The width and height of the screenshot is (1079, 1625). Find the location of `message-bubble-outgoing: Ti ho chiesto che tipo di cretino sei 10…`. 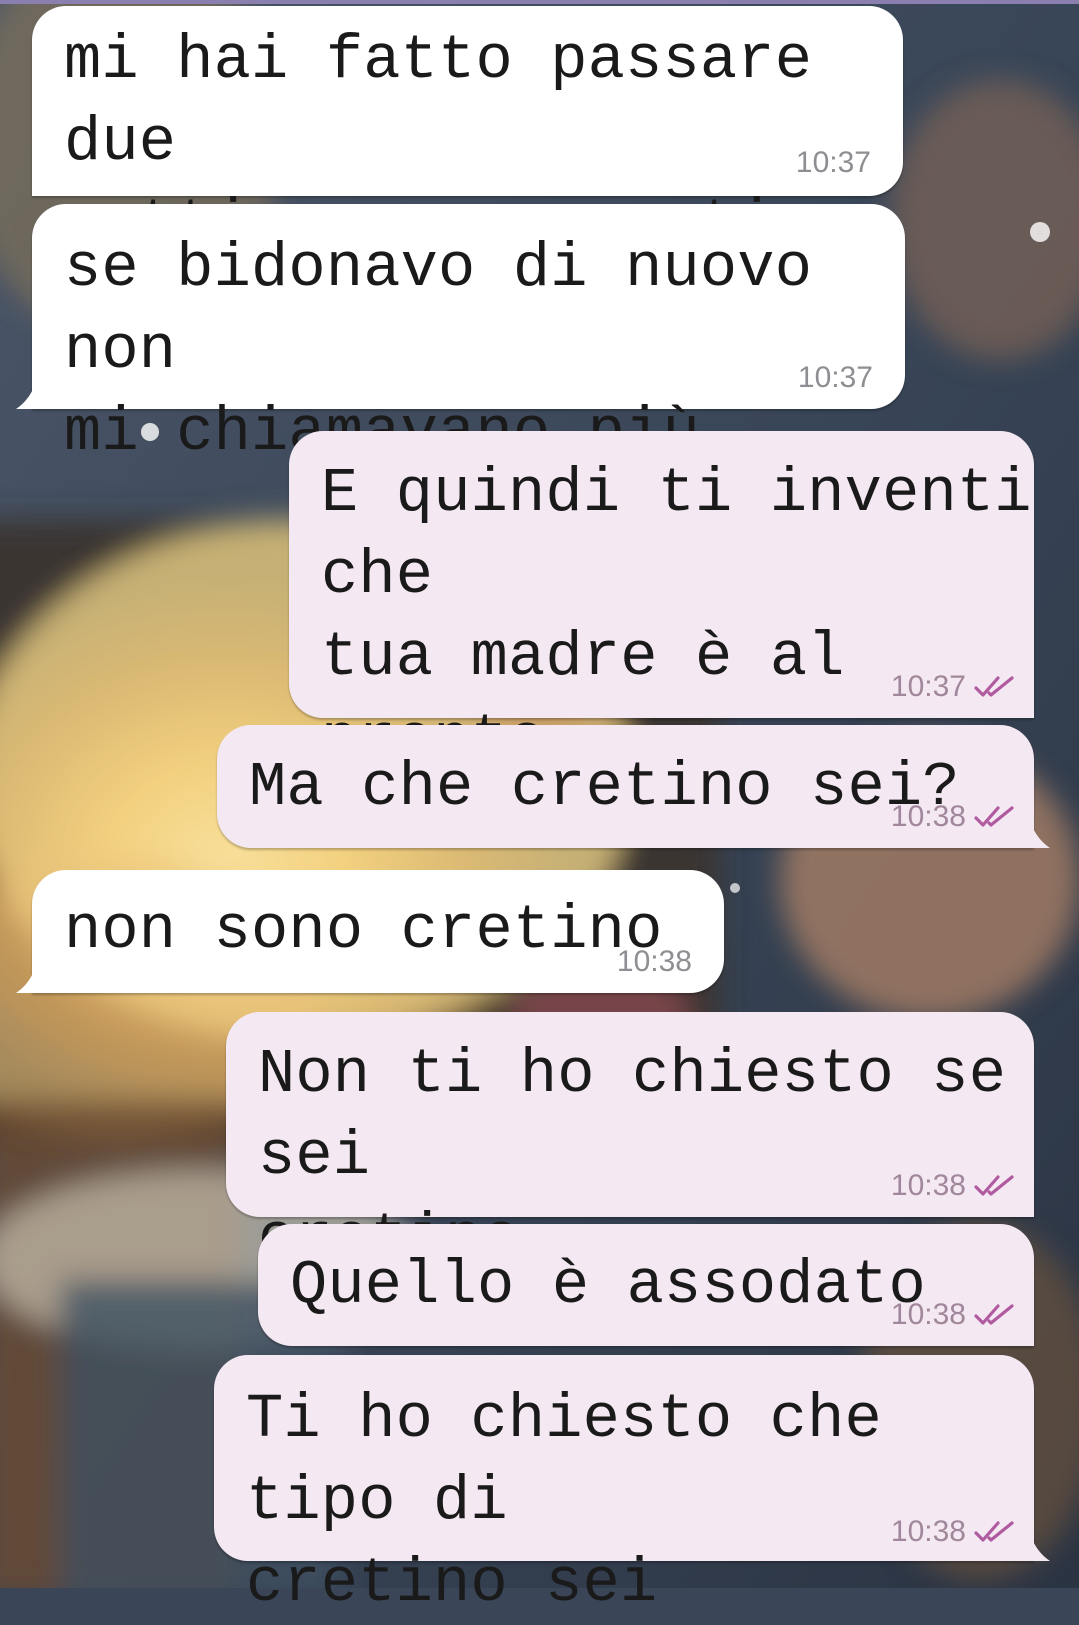

message-bubble-outgoing: Ti ho chiesto che tipo di cretino sei 10… is located at coordinates (632, 1487).